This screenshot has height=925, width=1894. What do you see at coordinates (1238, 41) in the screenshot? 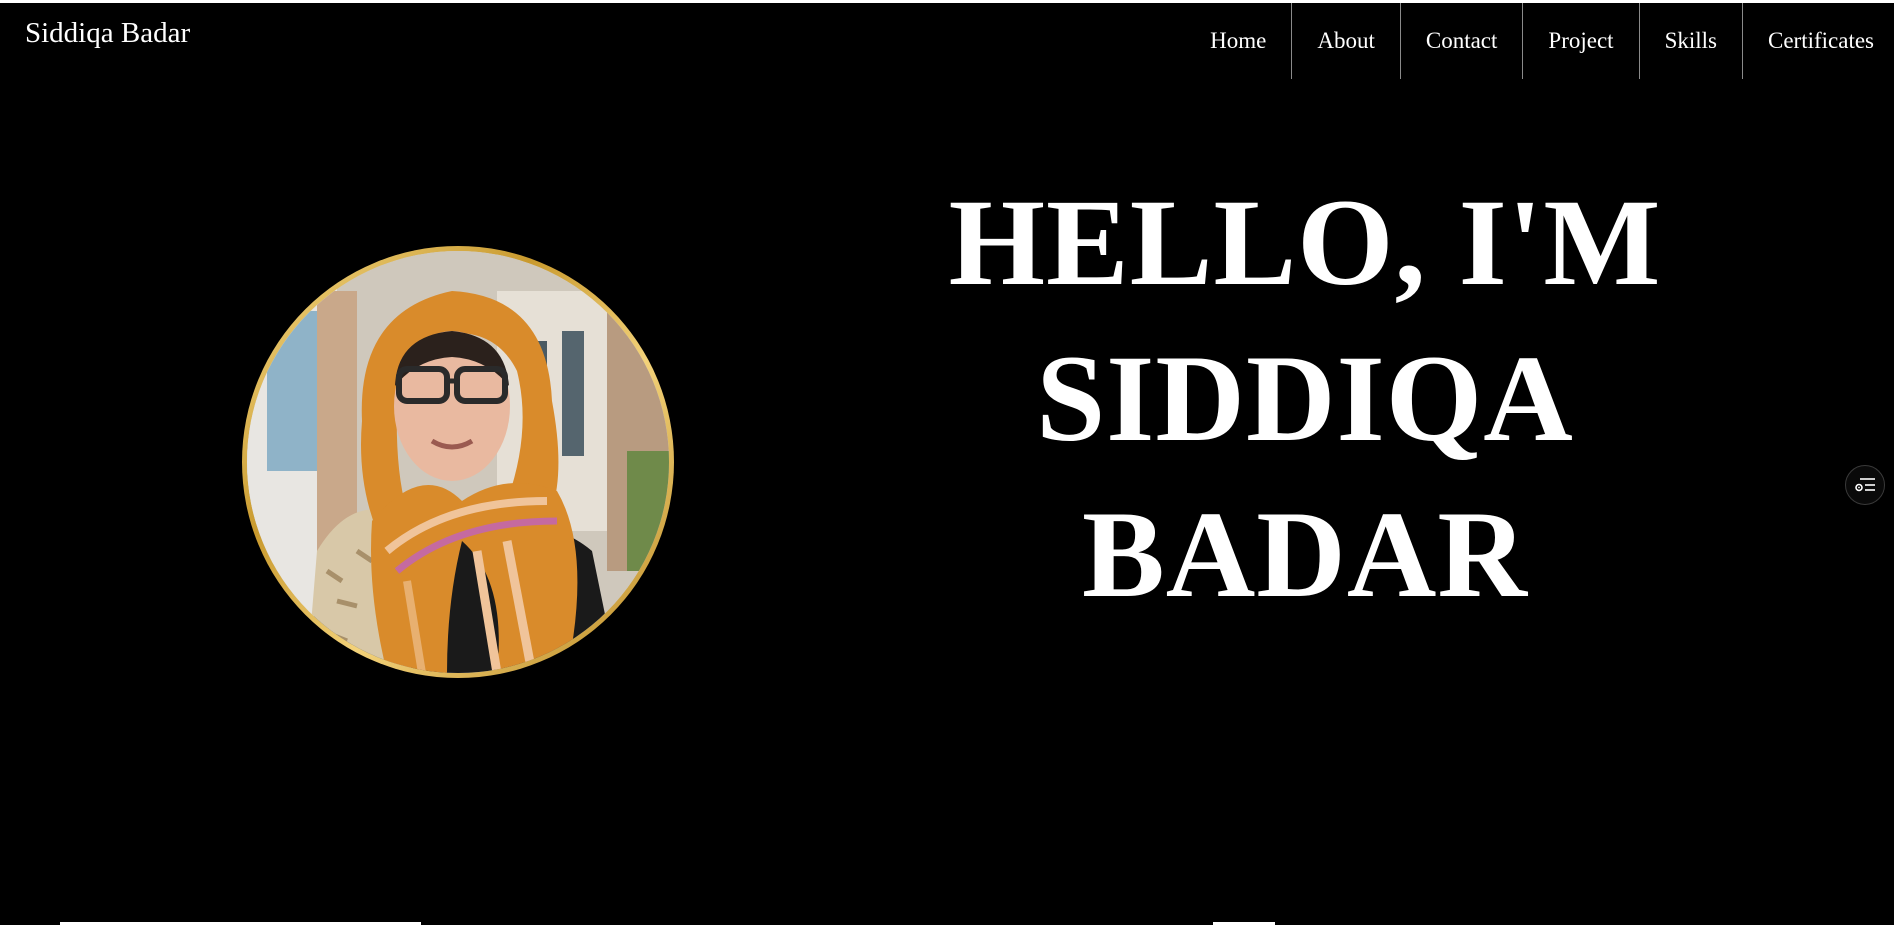
I see `nav-home: Home` at bounding box center [1238, 41].